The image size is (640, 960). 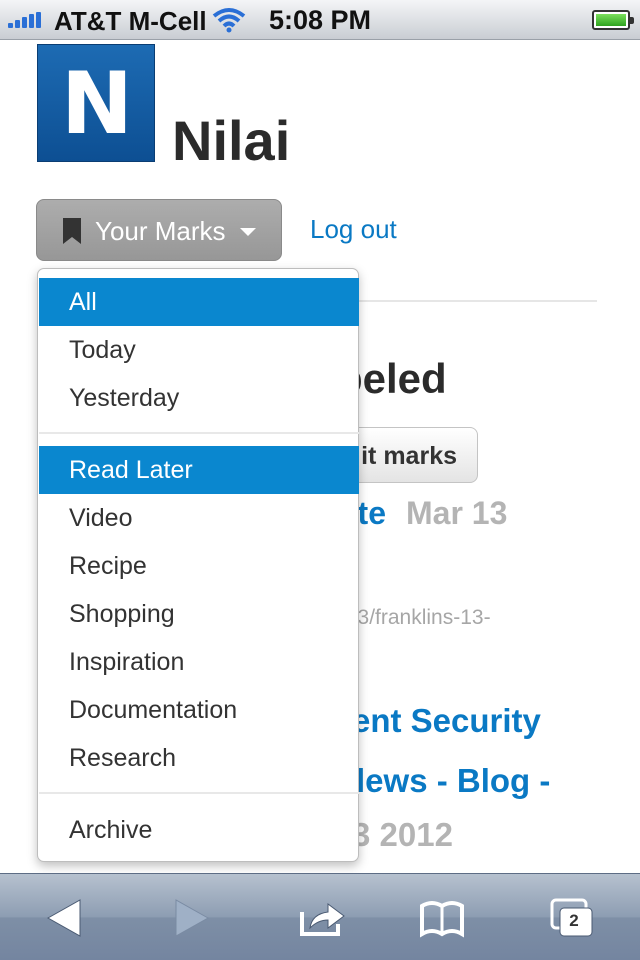 I want to click on your-marks-dropdown-button: Your Marks, so click(x=159, y=230).